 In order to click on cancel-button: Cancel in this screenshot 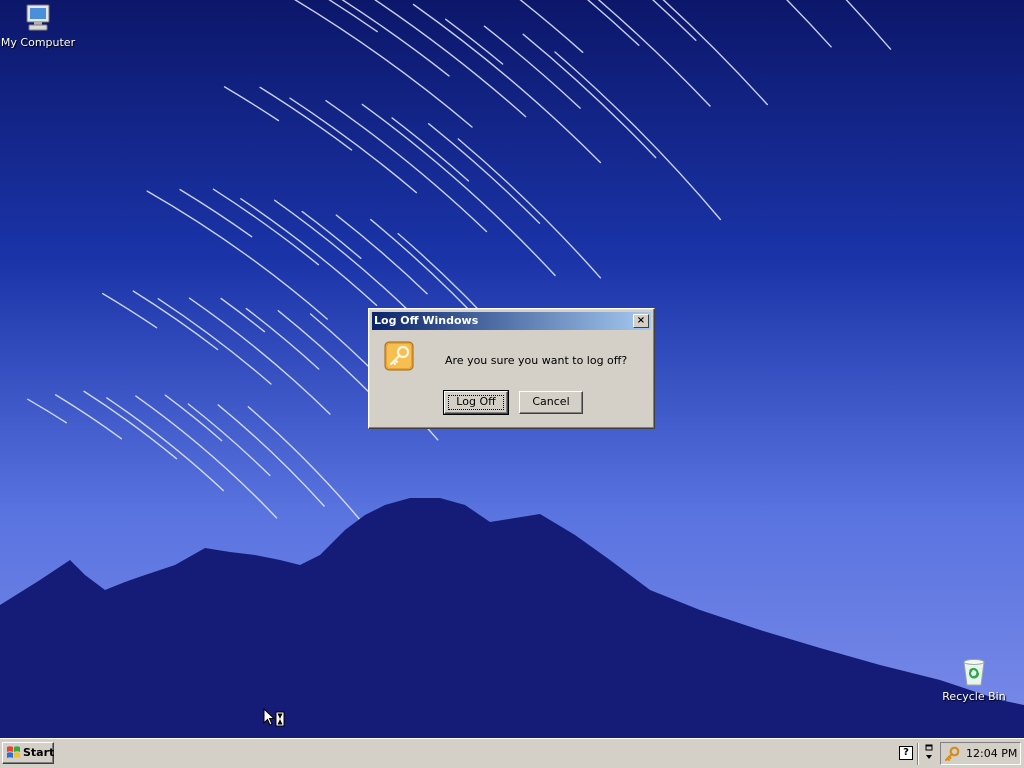, I will do `click(551, 402)`.